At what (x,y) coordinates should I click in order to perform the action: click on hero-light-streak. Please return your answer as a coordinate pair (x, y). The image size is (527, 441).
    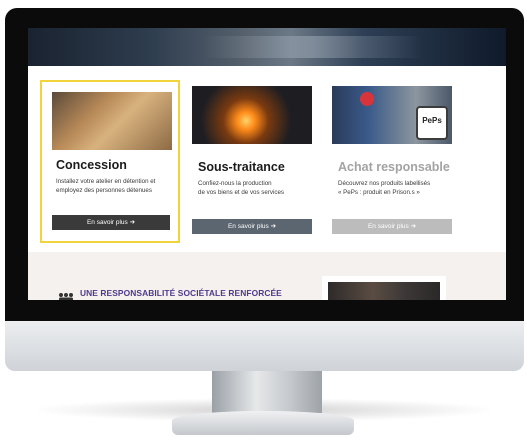
    Looking at the image, I should click on (313, 47).